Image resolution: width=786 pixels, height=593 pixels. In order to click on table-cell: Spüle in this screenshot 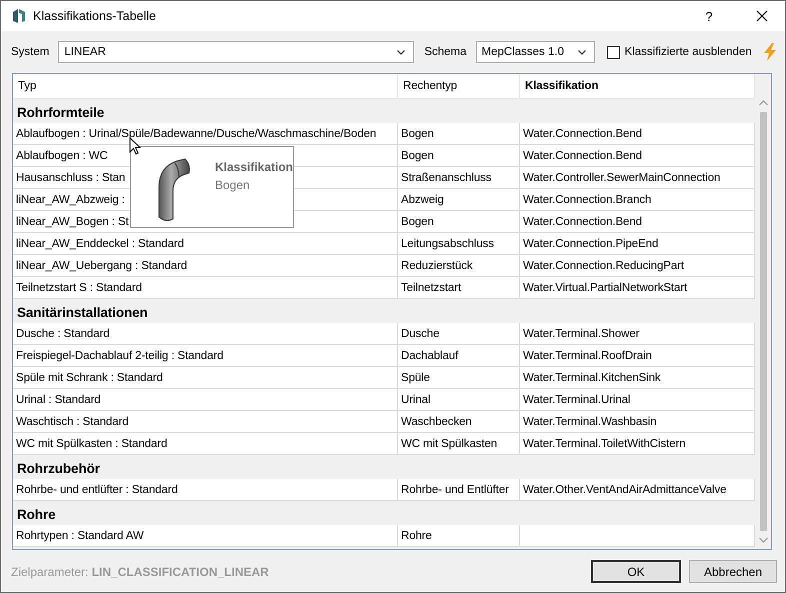, I will do `click(459, 377)`.